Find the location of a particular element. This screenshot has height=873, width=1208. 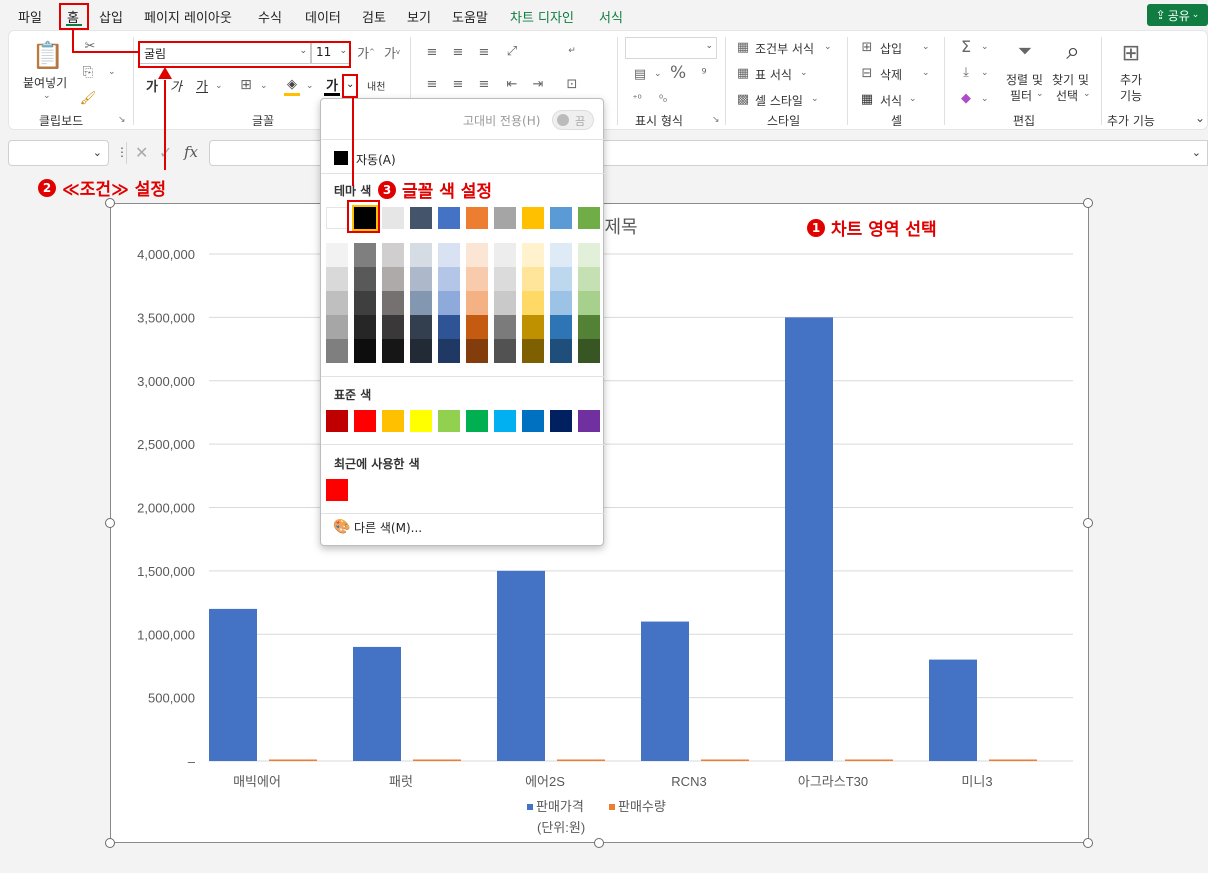

tab-help: 도움말 is located at coordinates (470, 16).